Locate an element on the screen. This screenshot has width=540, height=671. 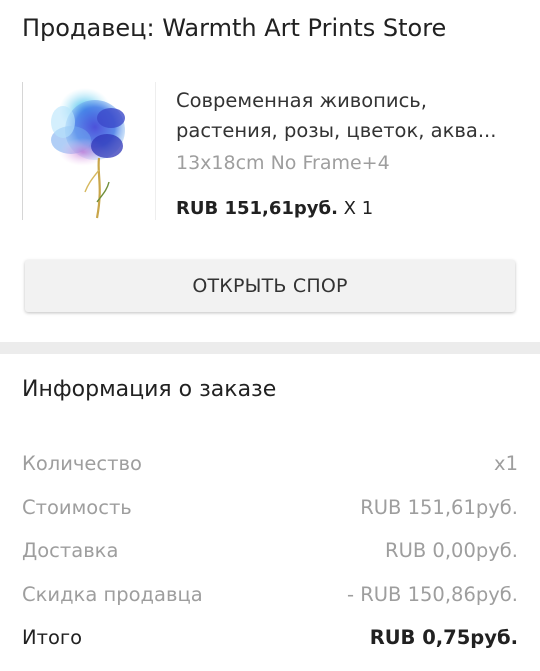
product-price: RUB 151,61руб. is located at coordinates (257, 208).